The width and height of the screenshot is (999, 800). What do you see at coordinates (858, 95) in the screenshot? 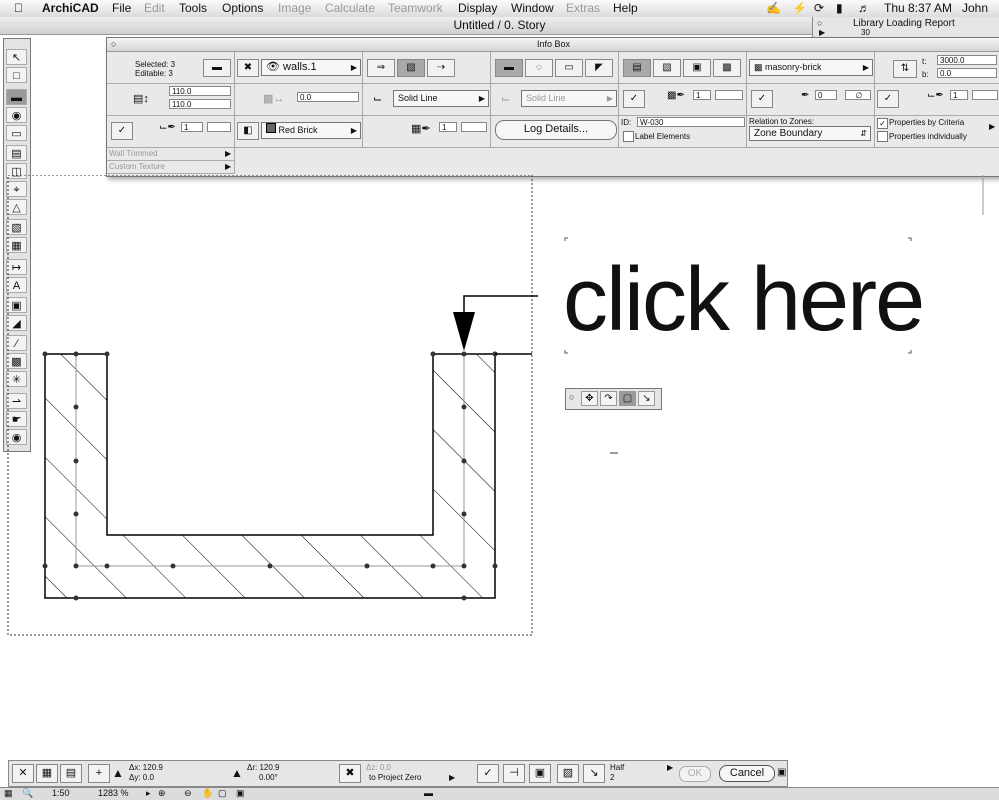
I see `empty-set-icon: ∅` at bounding box center [858, 95].